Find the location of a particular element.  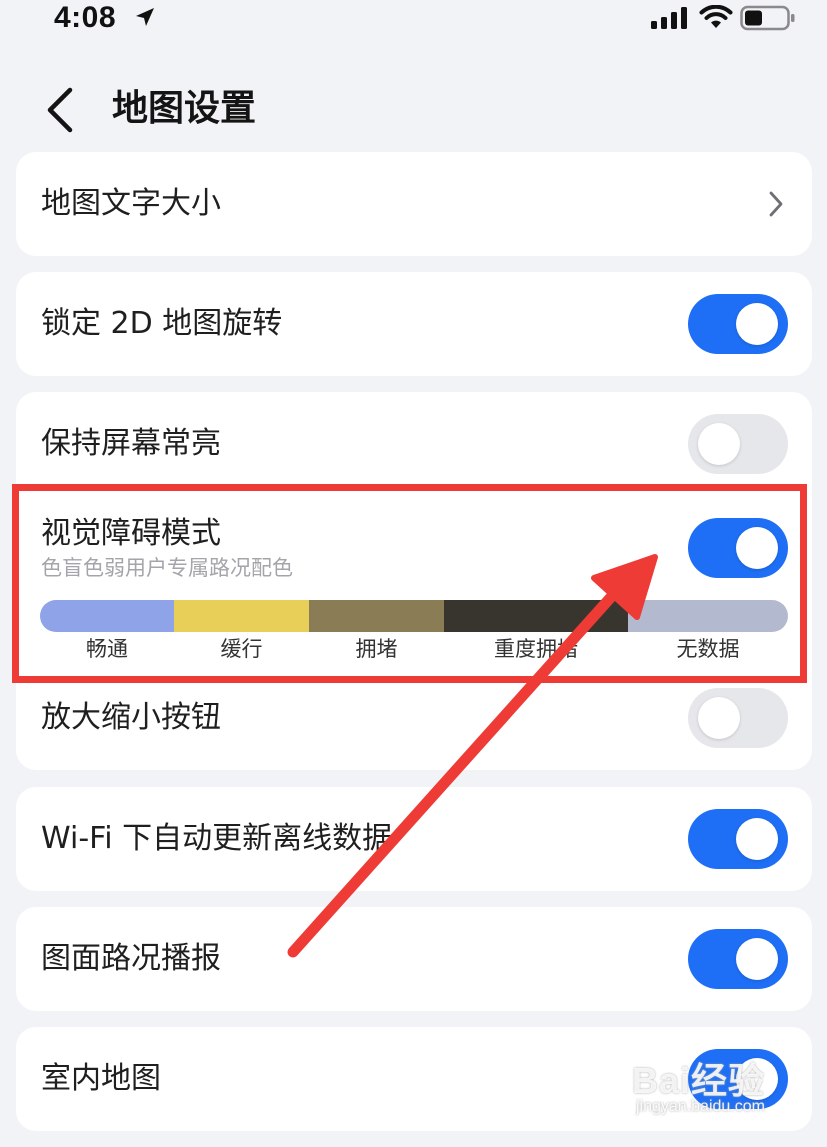

chevron-right-icon is located at coordinates (776, 204).